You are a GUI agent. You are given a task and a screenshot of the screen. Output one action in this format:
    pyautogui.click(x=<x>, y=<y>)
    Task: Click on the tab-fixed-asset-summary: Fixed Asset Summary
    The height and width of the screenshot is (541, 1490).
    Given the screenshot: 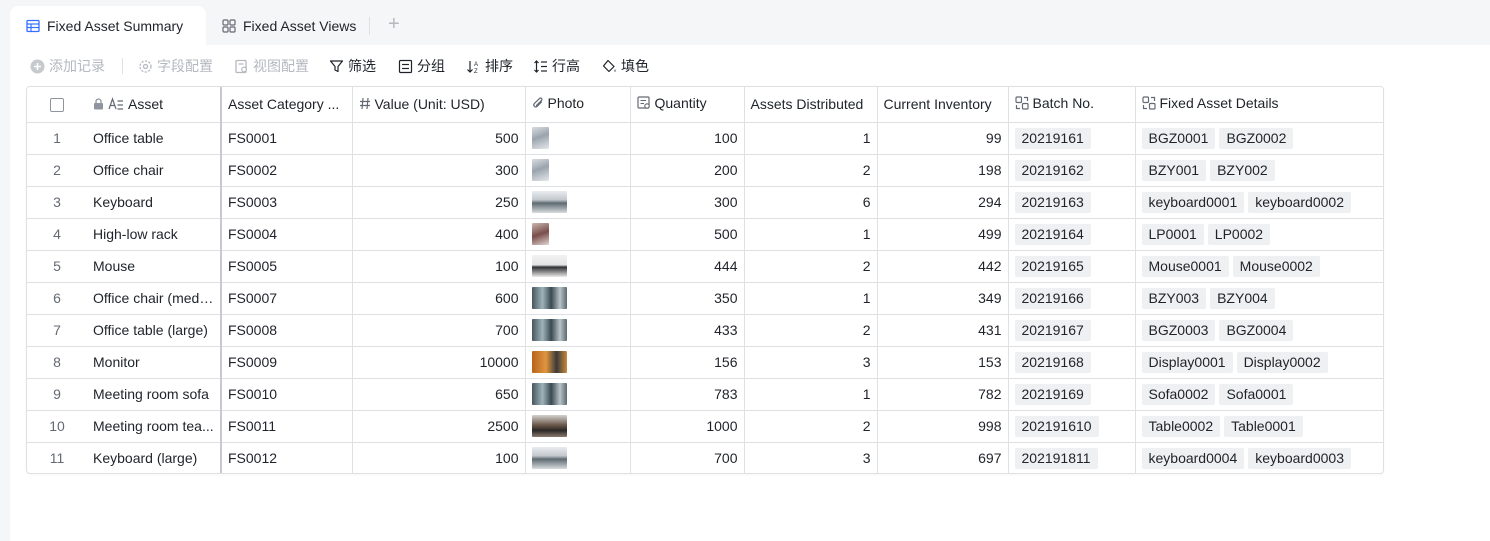 What is the action you would take?
    pyautogui.click(x=108, y=25)
    